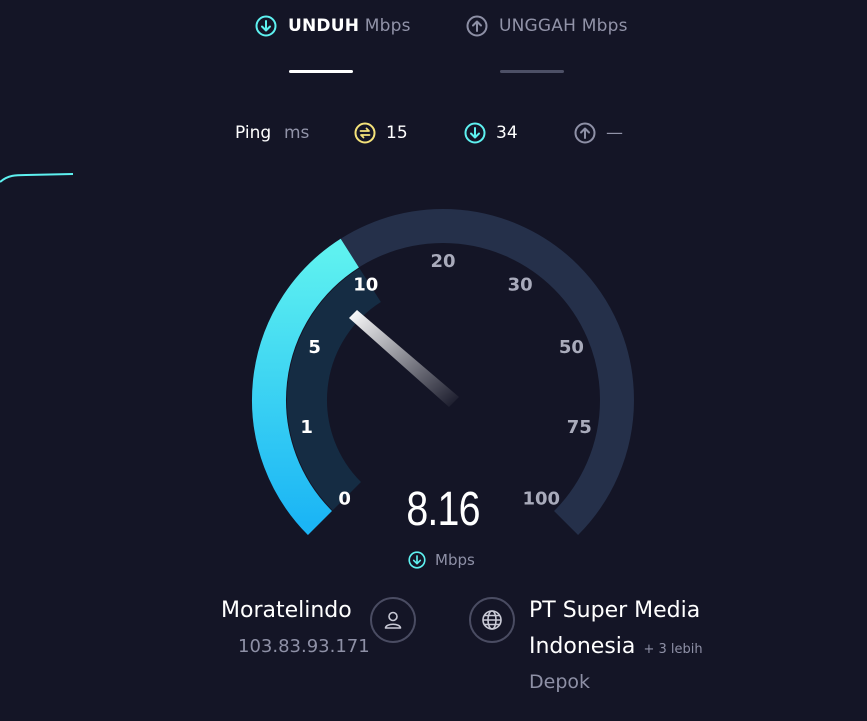 This screenshot has width=867, height=721. What do you see at coordinates (560, 682) in the screenshot?
I see `server-location: Depok` at bounding box center [560, 682].